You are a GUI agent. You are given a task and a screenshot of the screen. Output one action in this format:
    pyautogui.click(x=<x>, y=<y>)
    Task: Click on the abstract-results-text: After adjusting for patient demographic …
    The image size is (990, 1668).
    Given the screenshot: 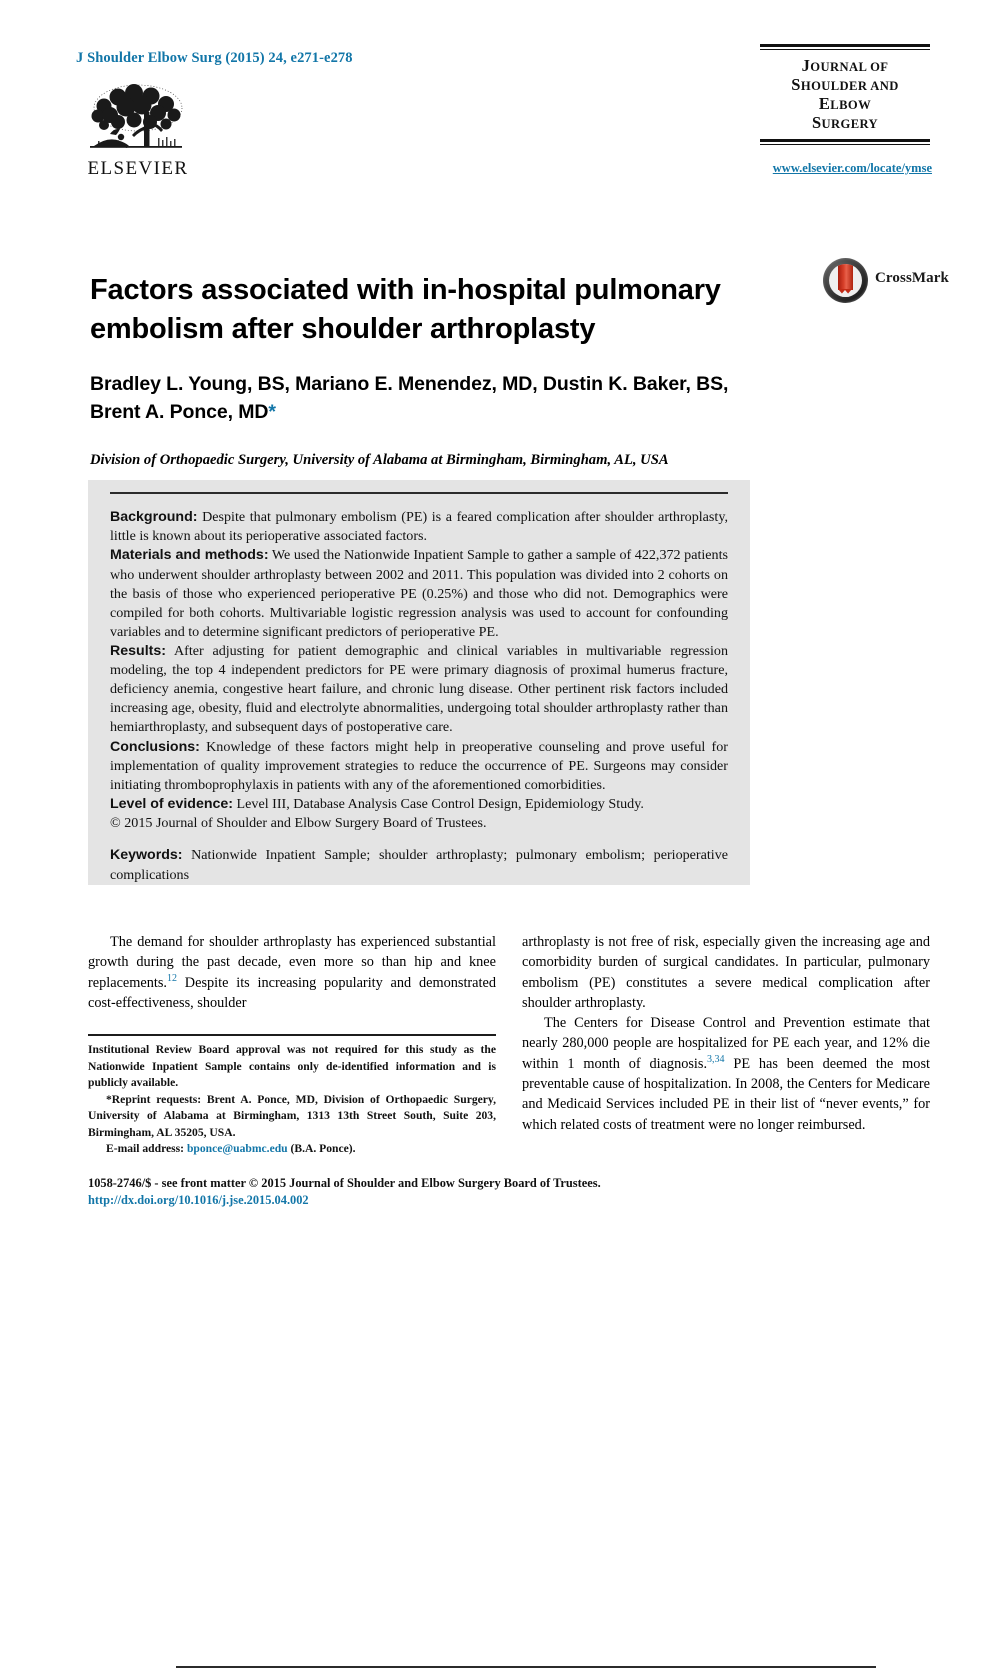 What is the action you would take?
    pyautogui.click(x=419, y=689)
    